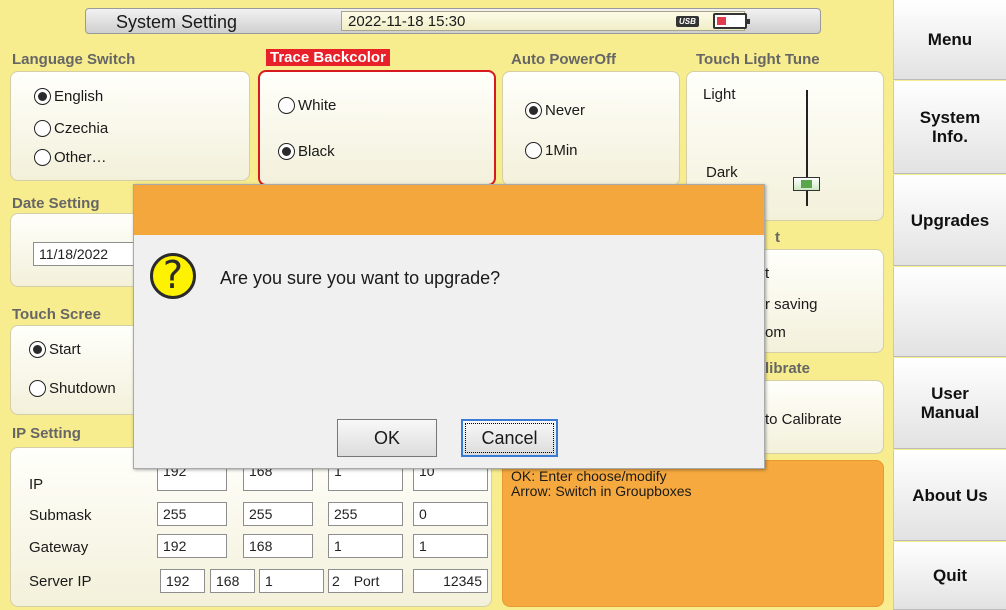 This screenshot has height=610, width=1006. What do you see at coordinates (307, 105) in the screenshot?
I see `trace-white-radio: White` at bounding box center [307, 105].